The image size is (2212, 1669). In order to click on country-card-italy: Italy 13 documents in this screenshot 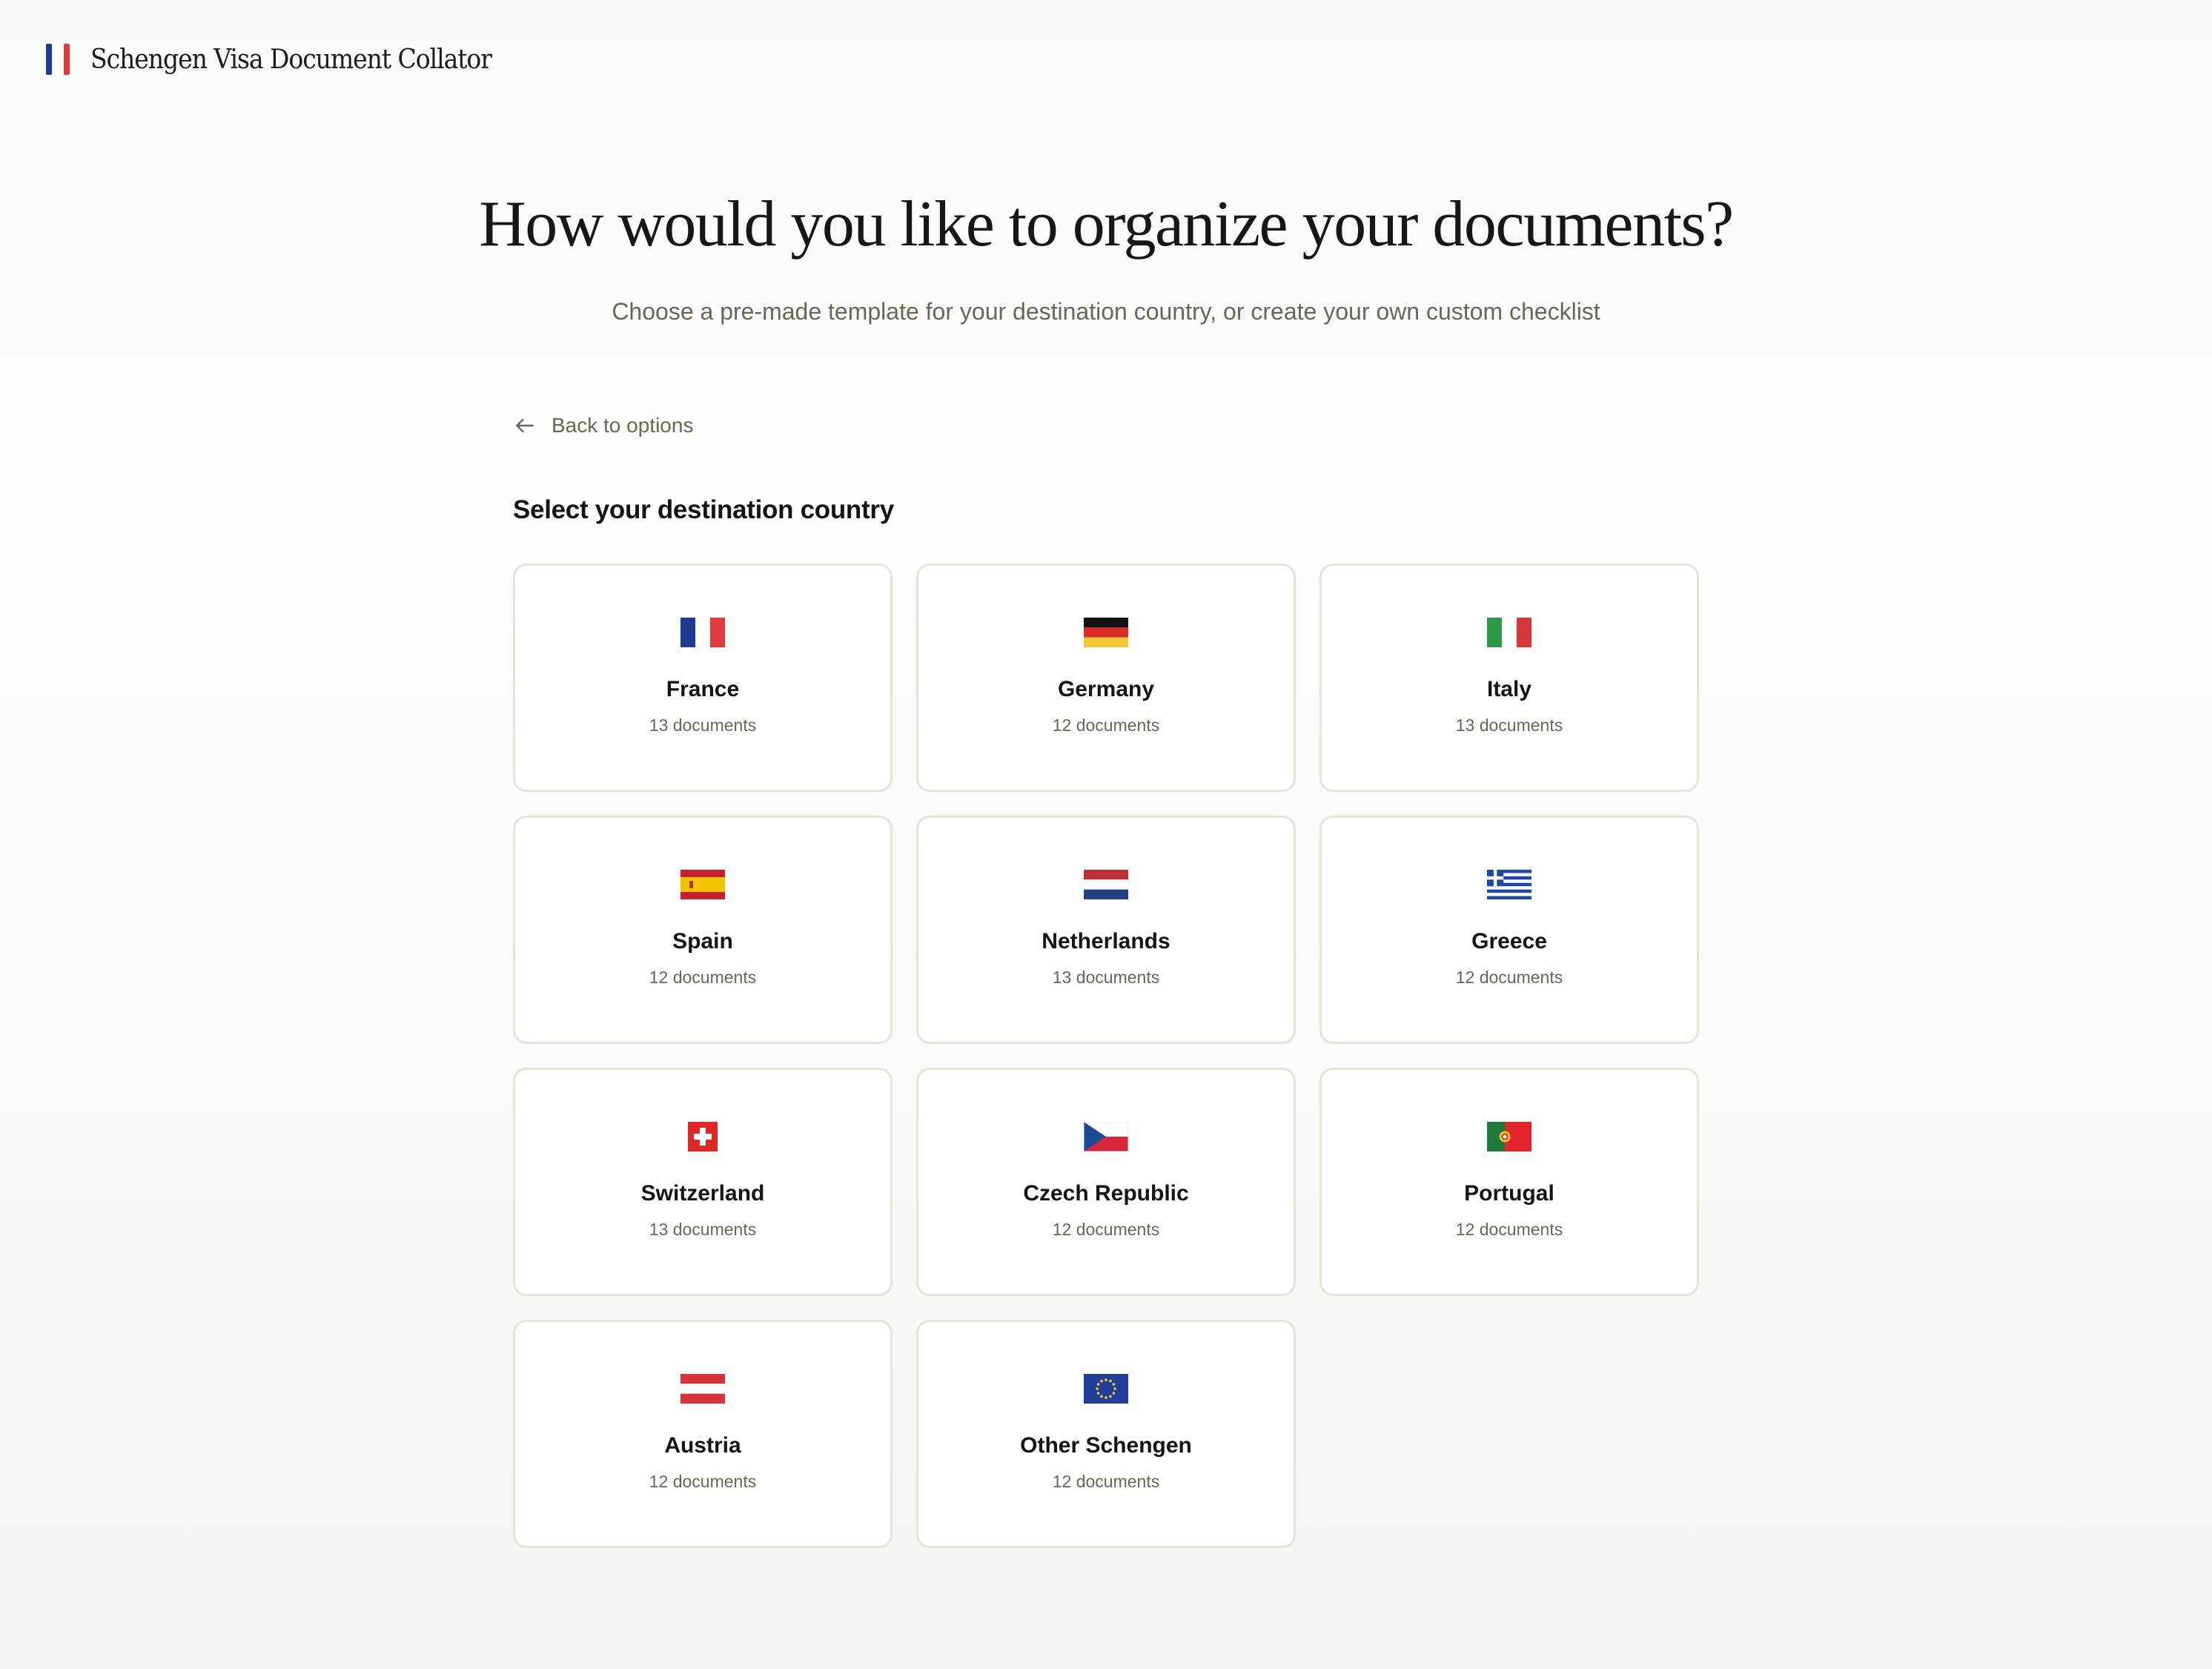, I will do `click(1509, 678)`.